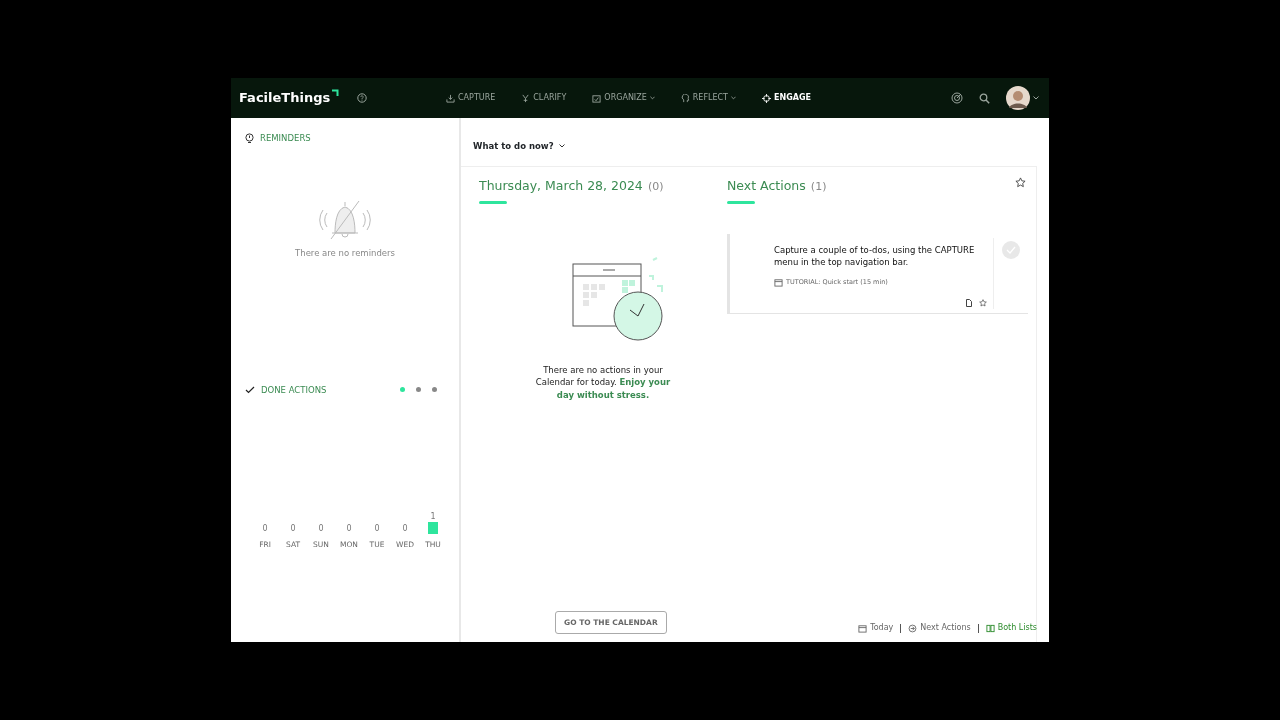 This screenshot has width=1280, height=720. I want to click on view-toggle-link: Both Lists, so click(1011, 628).